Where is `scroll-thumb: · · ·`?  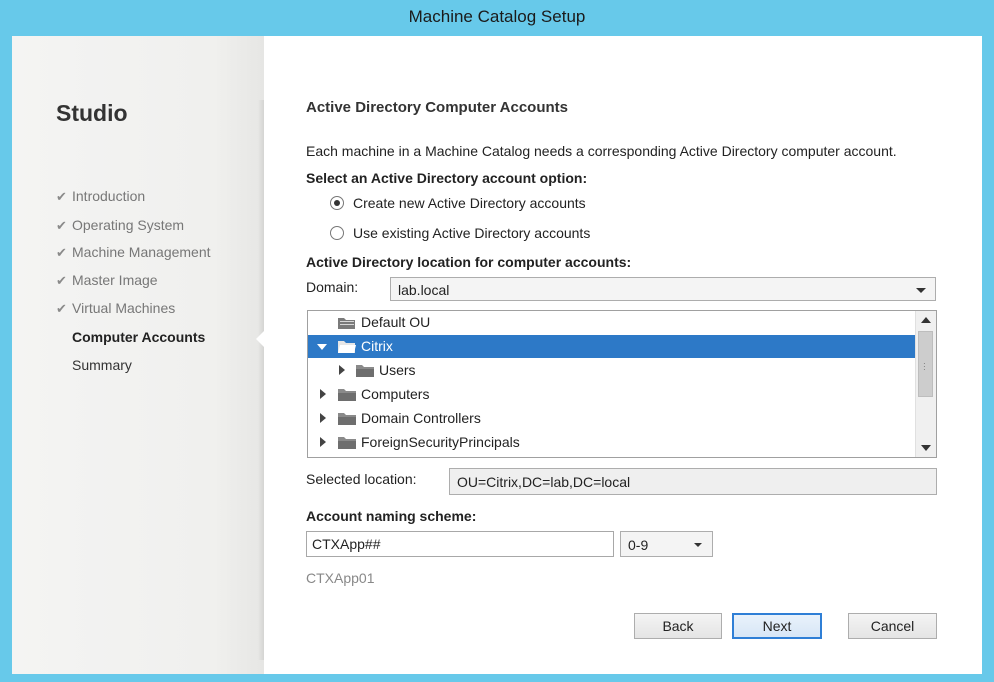
scroll-thumb: · · · is located at coordinates (925, 364).